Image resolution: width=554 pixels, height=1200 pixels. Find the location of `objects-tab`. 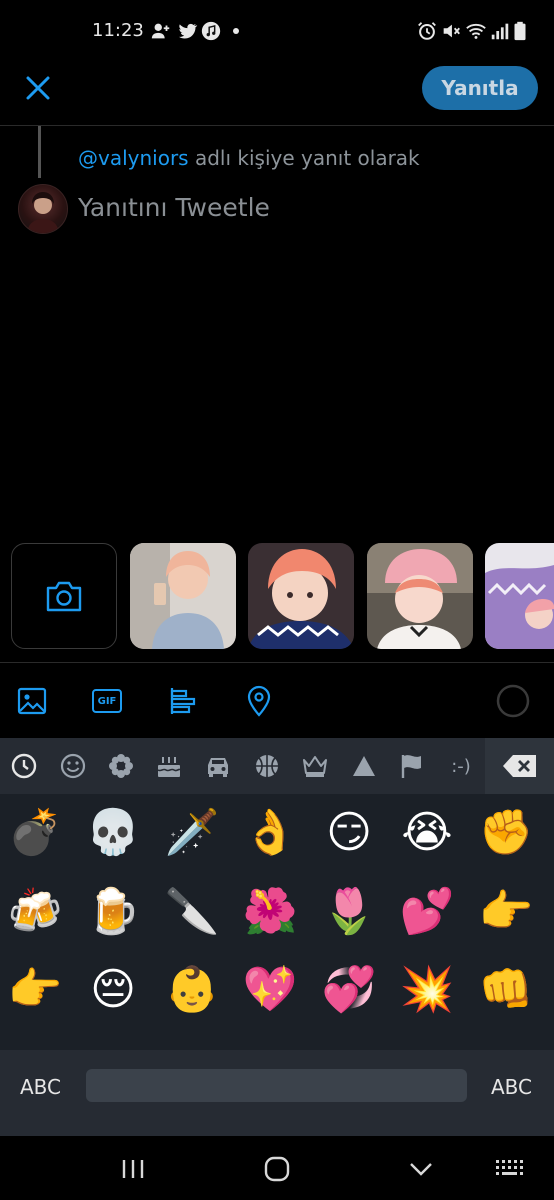

objects-tab is located at coordinates (315, 766).